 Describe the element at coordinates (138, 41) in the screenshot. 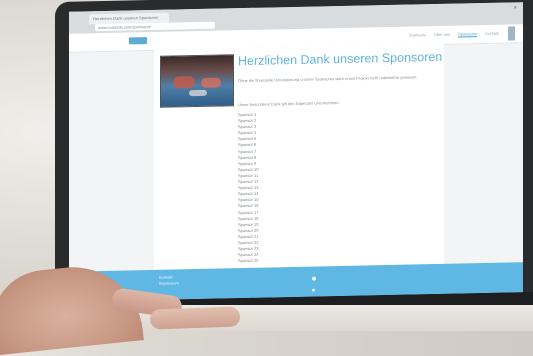

I see `site-logo` at that location.